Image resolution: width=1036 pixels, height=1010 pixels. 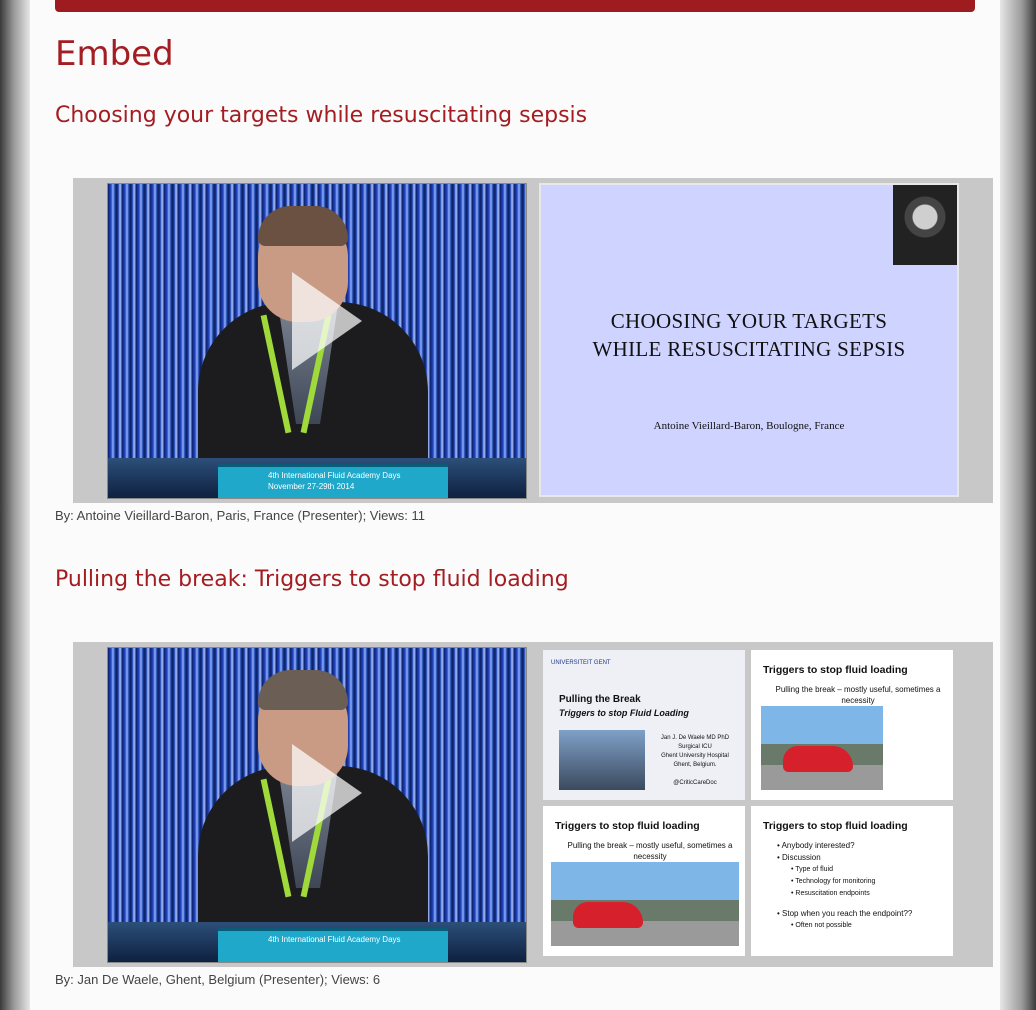 What do you see at coordinates (799, 857) in the screenshot?
I see `bullet: • Discussion` at bounding box center [799, 857].